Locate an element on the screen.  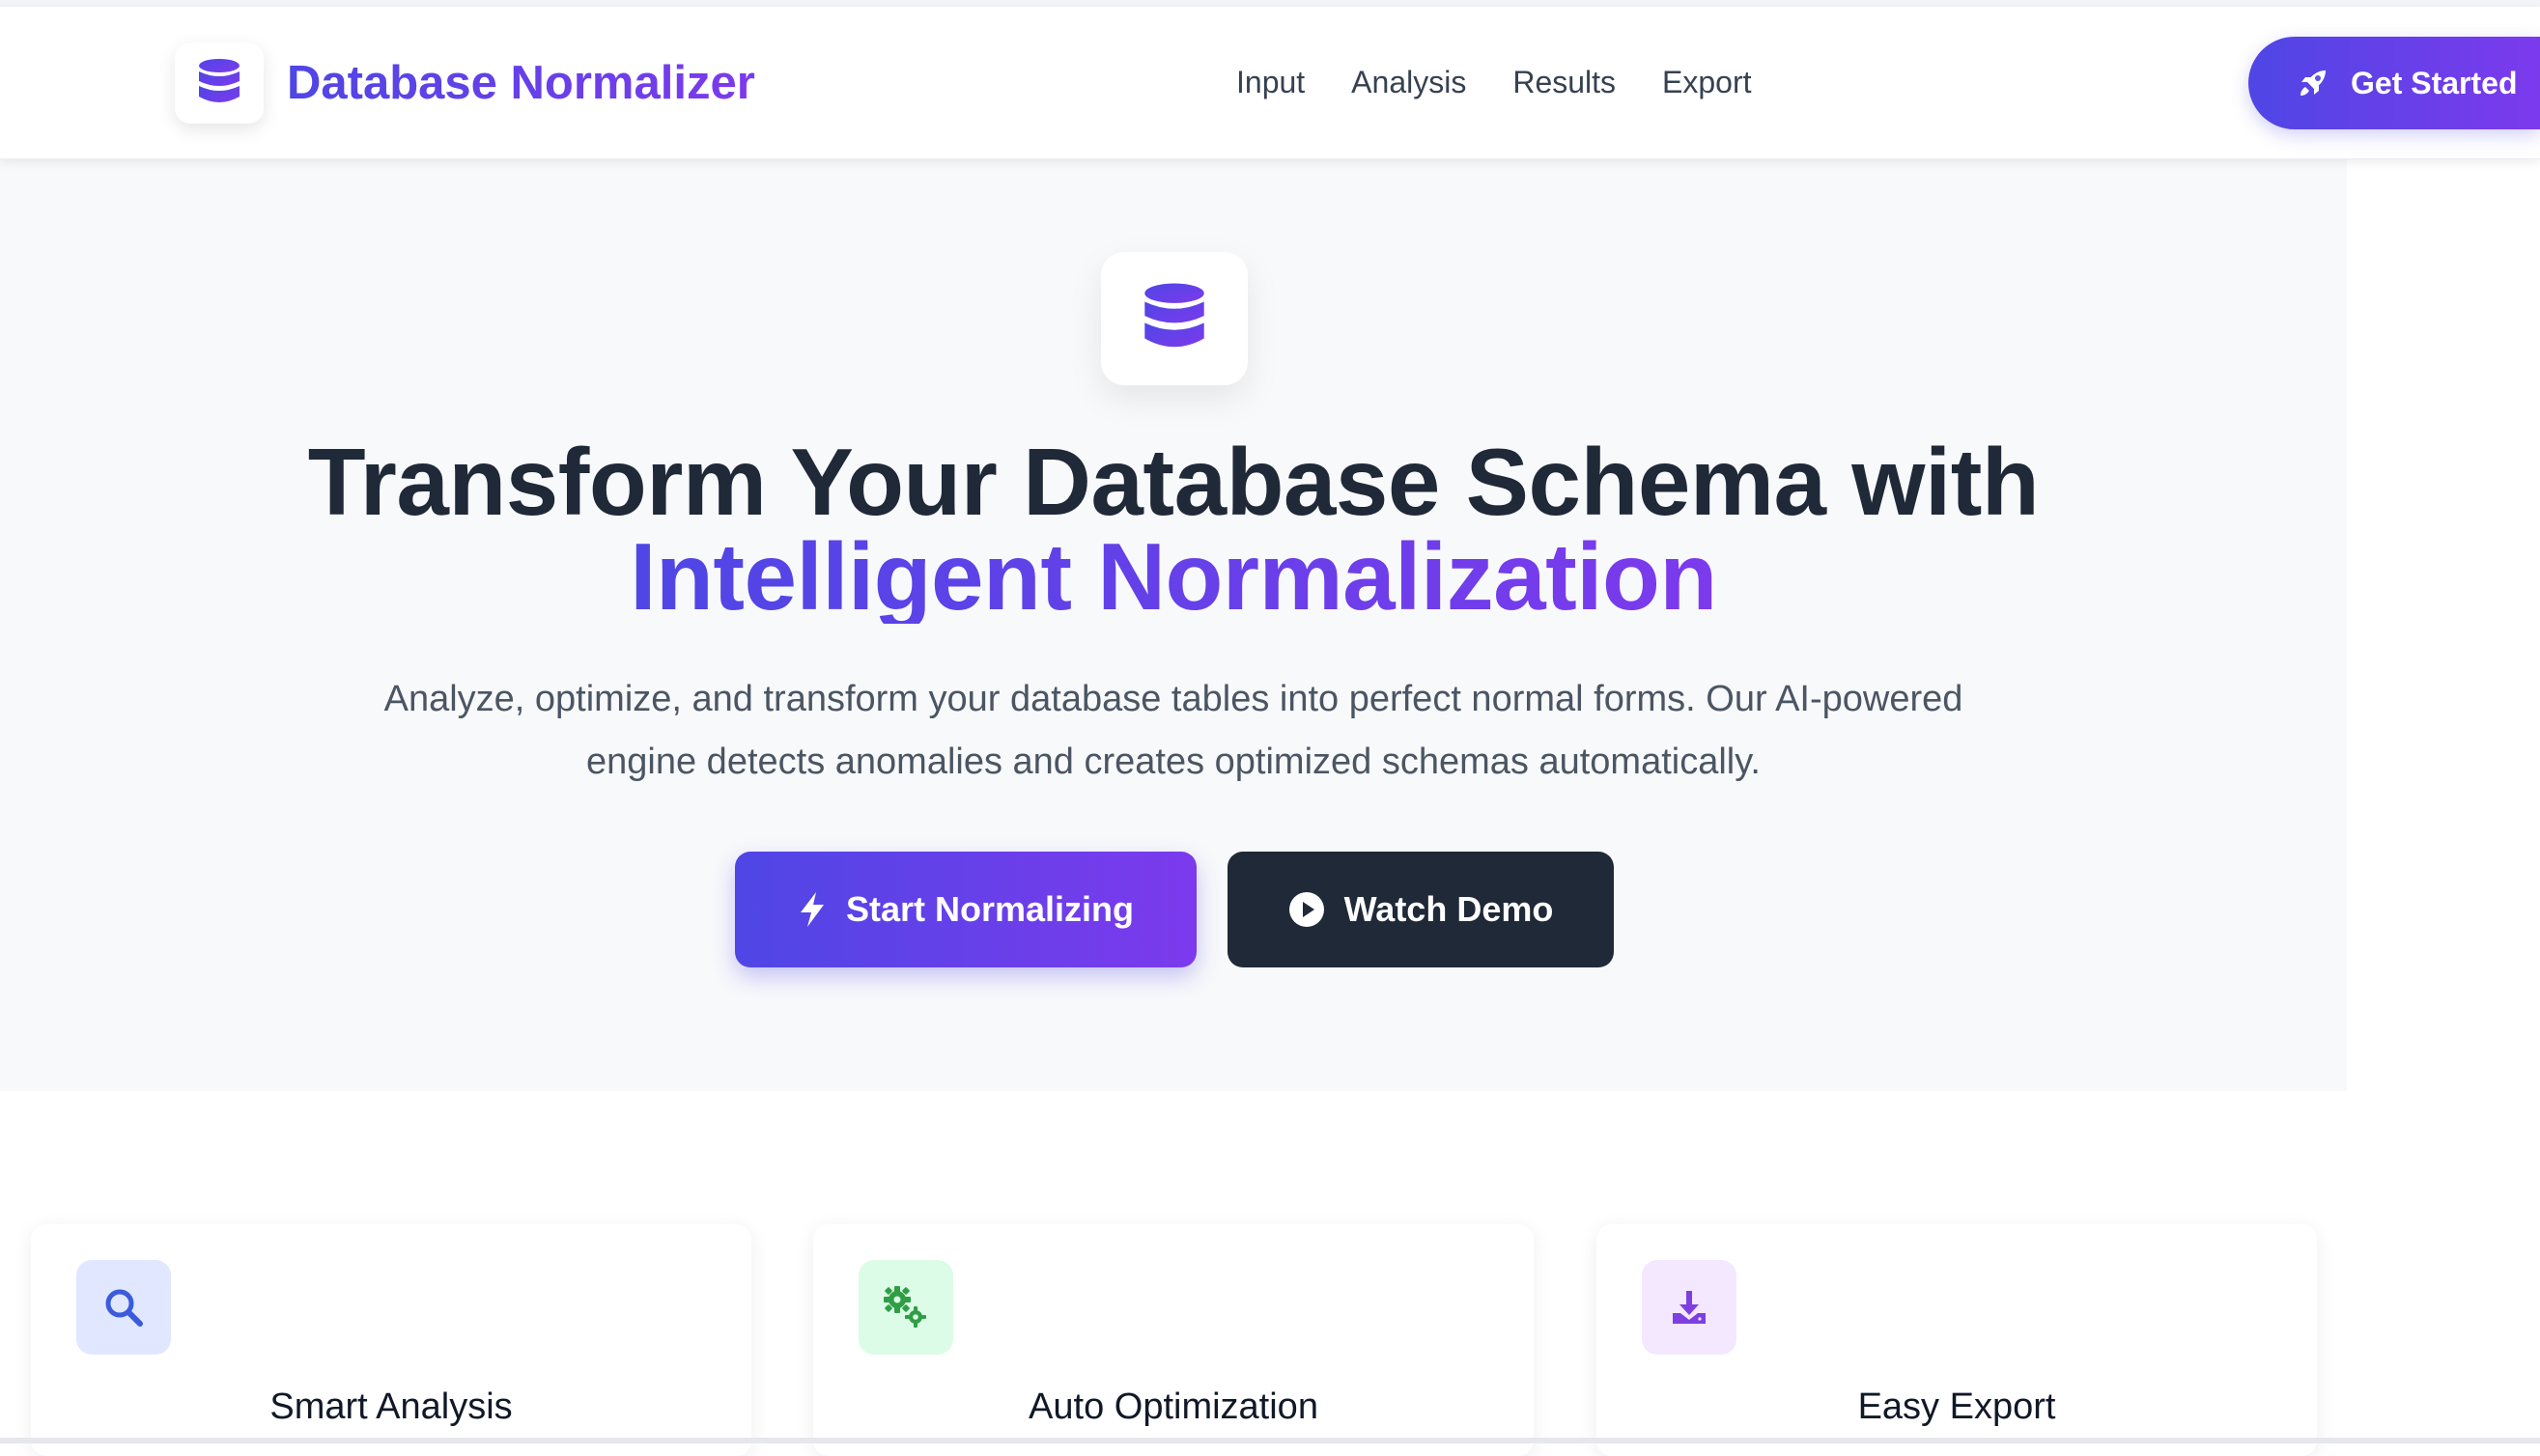
nav-link-analysis: Analysis is located at coordinates (1408, 83).